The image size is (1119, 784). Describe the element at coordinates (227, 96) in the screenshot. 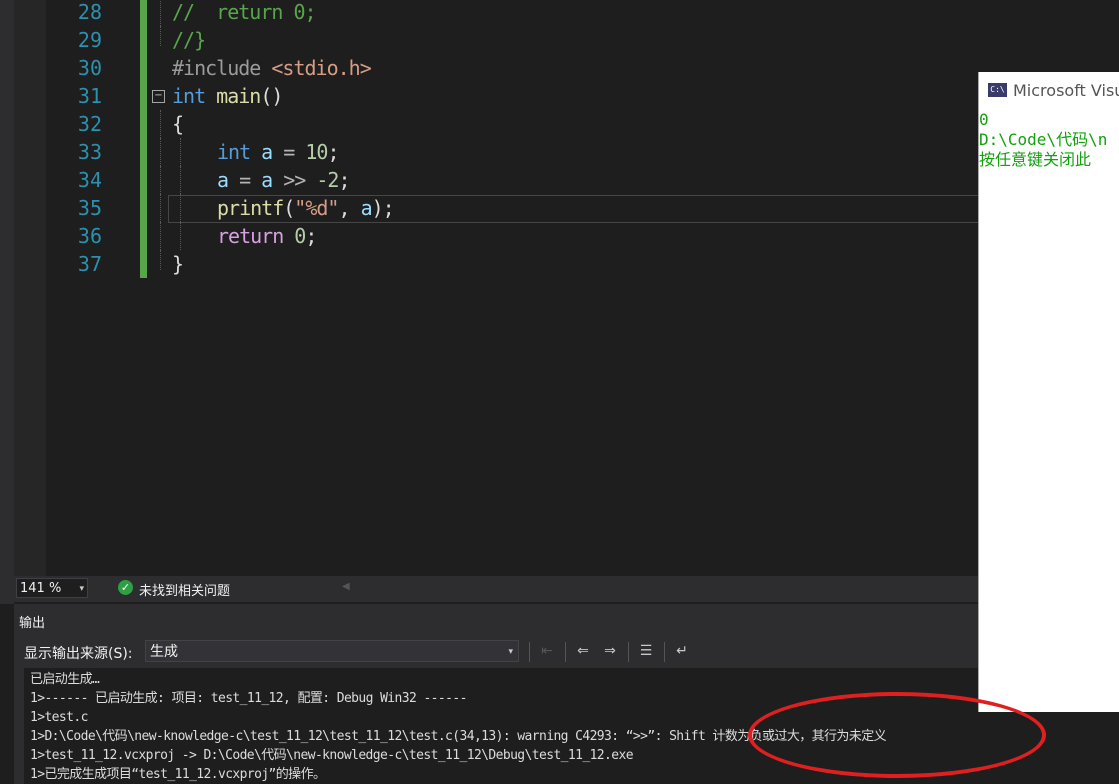

I see `code-text: int main()` at that location.